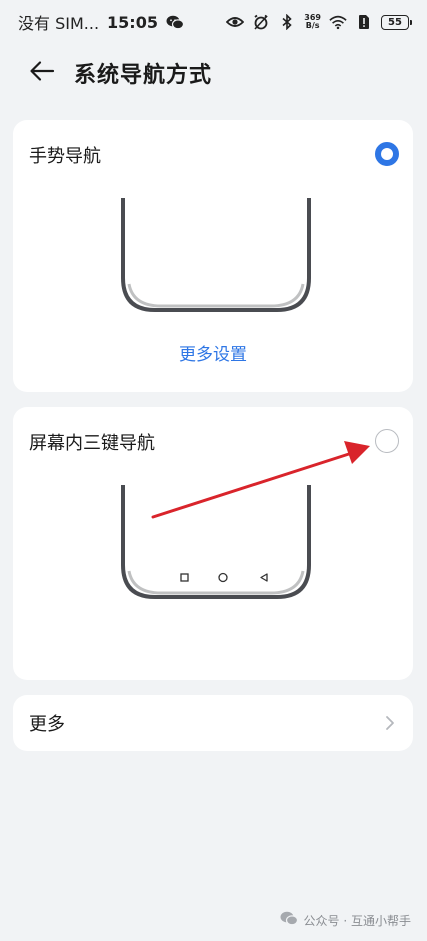 The height and width of the screenshot is (941, 427). I want to click on battery-indicator: 55, so click(396, 22).